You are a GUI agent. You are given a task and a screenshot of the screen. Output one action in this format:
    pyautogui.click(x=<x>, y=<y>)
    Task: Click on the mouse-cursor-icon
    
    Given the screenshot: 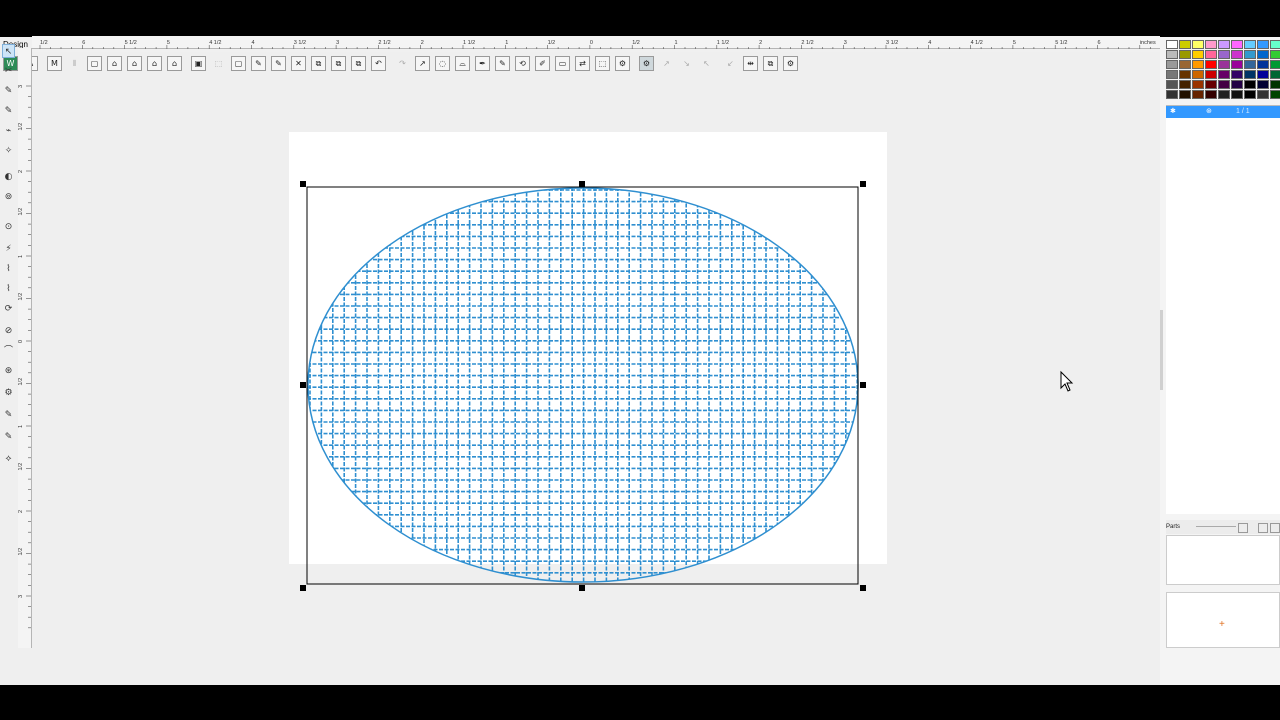 What is the action you would take?
    pyautogui.click(x=1067, y=381)
    